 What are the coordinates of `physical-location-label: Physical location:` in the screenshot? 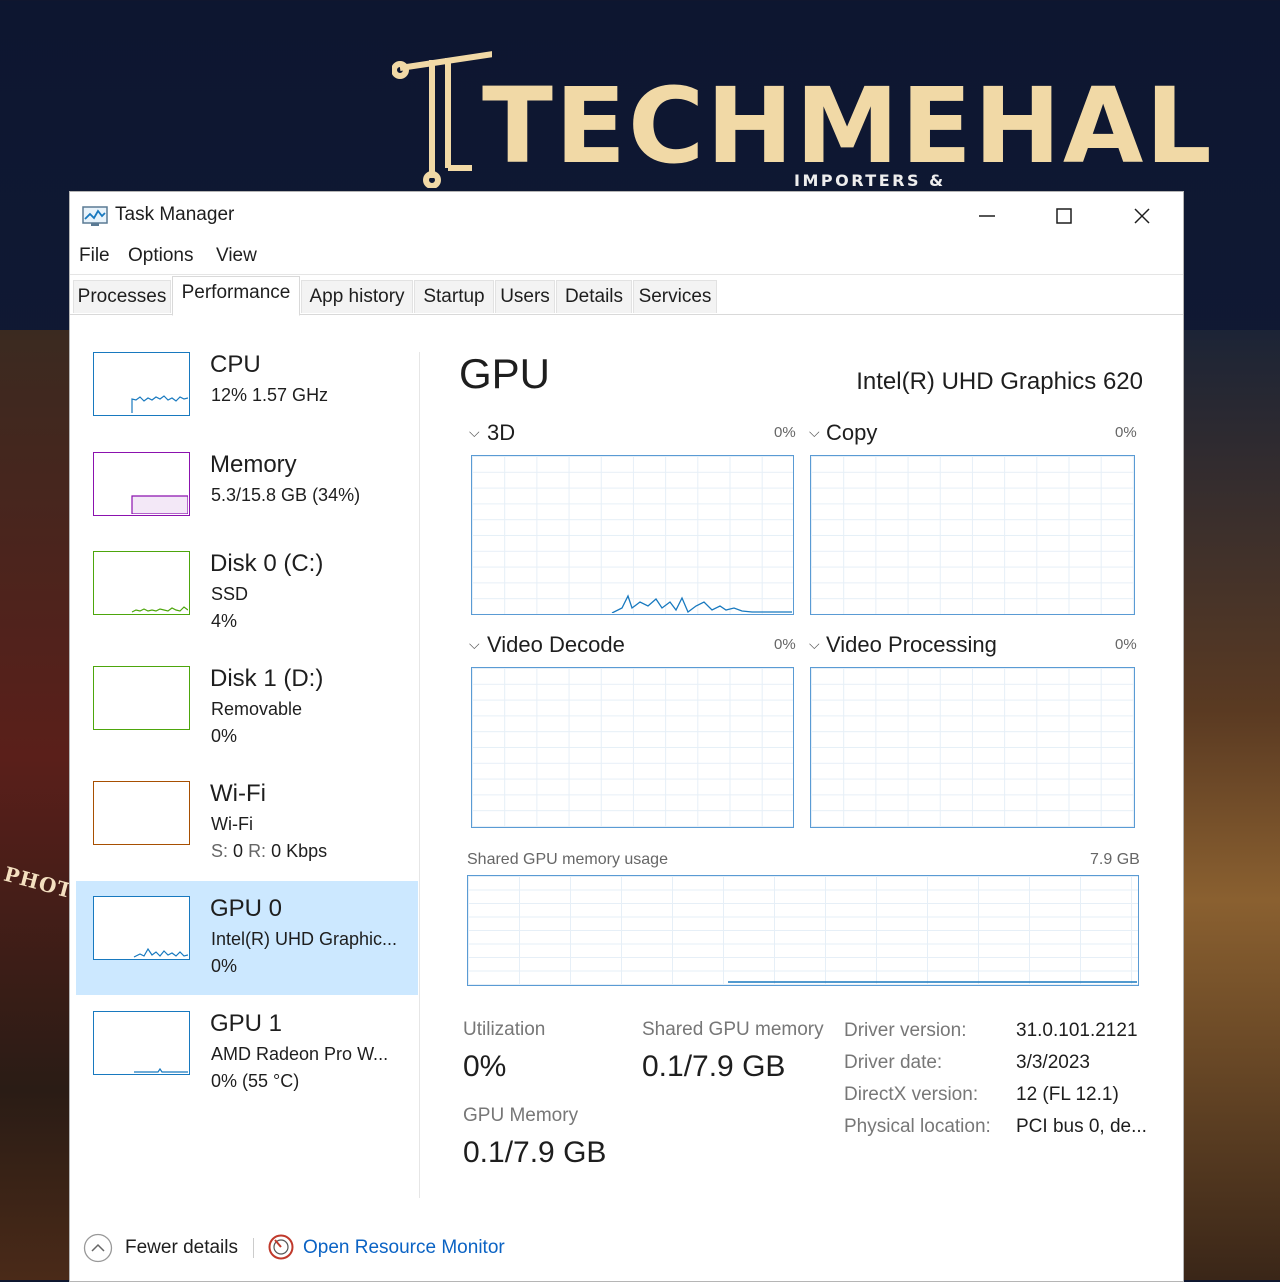 It's located at (917, 1126).